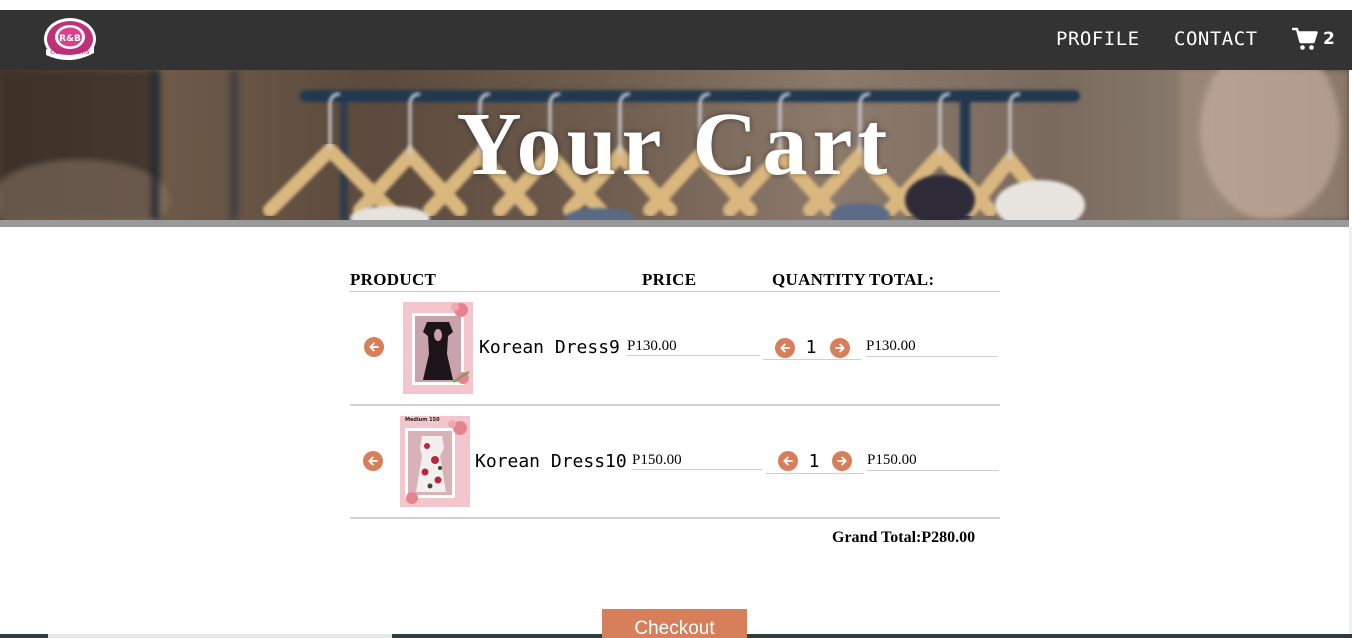 The height and width of the screenshot is (638, 1352). I want to click on page-title: Your Cart, so click(674, 144).